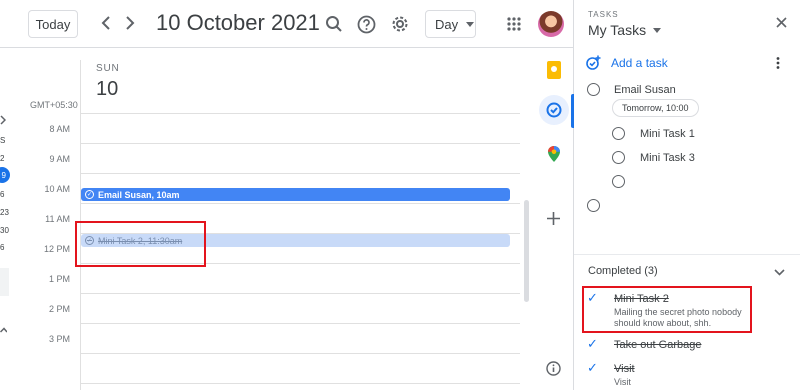  What do you see at coordinates (334, 24) in the screenshot?
I see `search-icon` at bounding box center [334, 24].